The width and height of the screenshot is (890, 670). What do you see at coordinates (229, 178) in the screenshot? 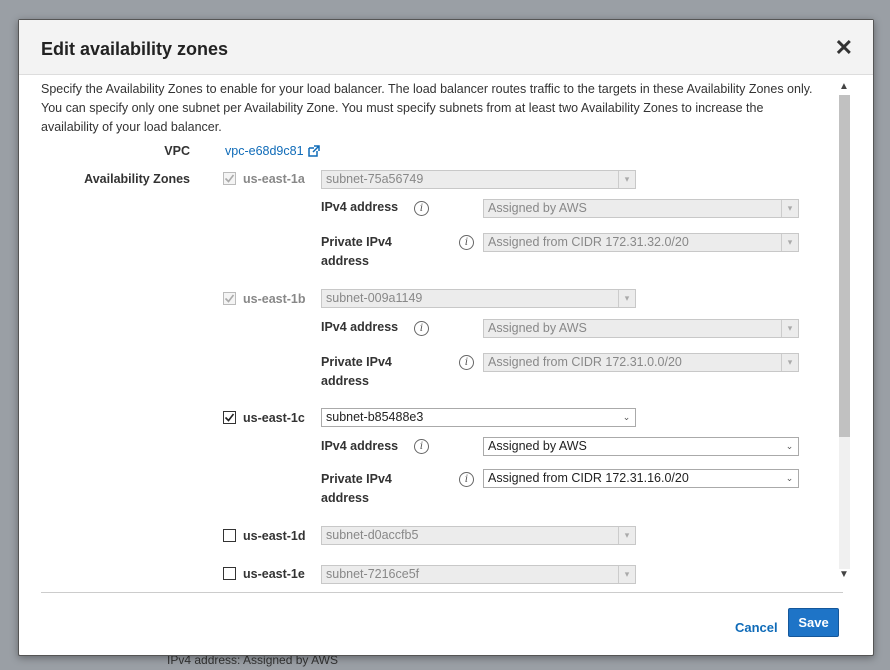
I see `checkbox-us-east-1a` at bounding box center [229, 178].